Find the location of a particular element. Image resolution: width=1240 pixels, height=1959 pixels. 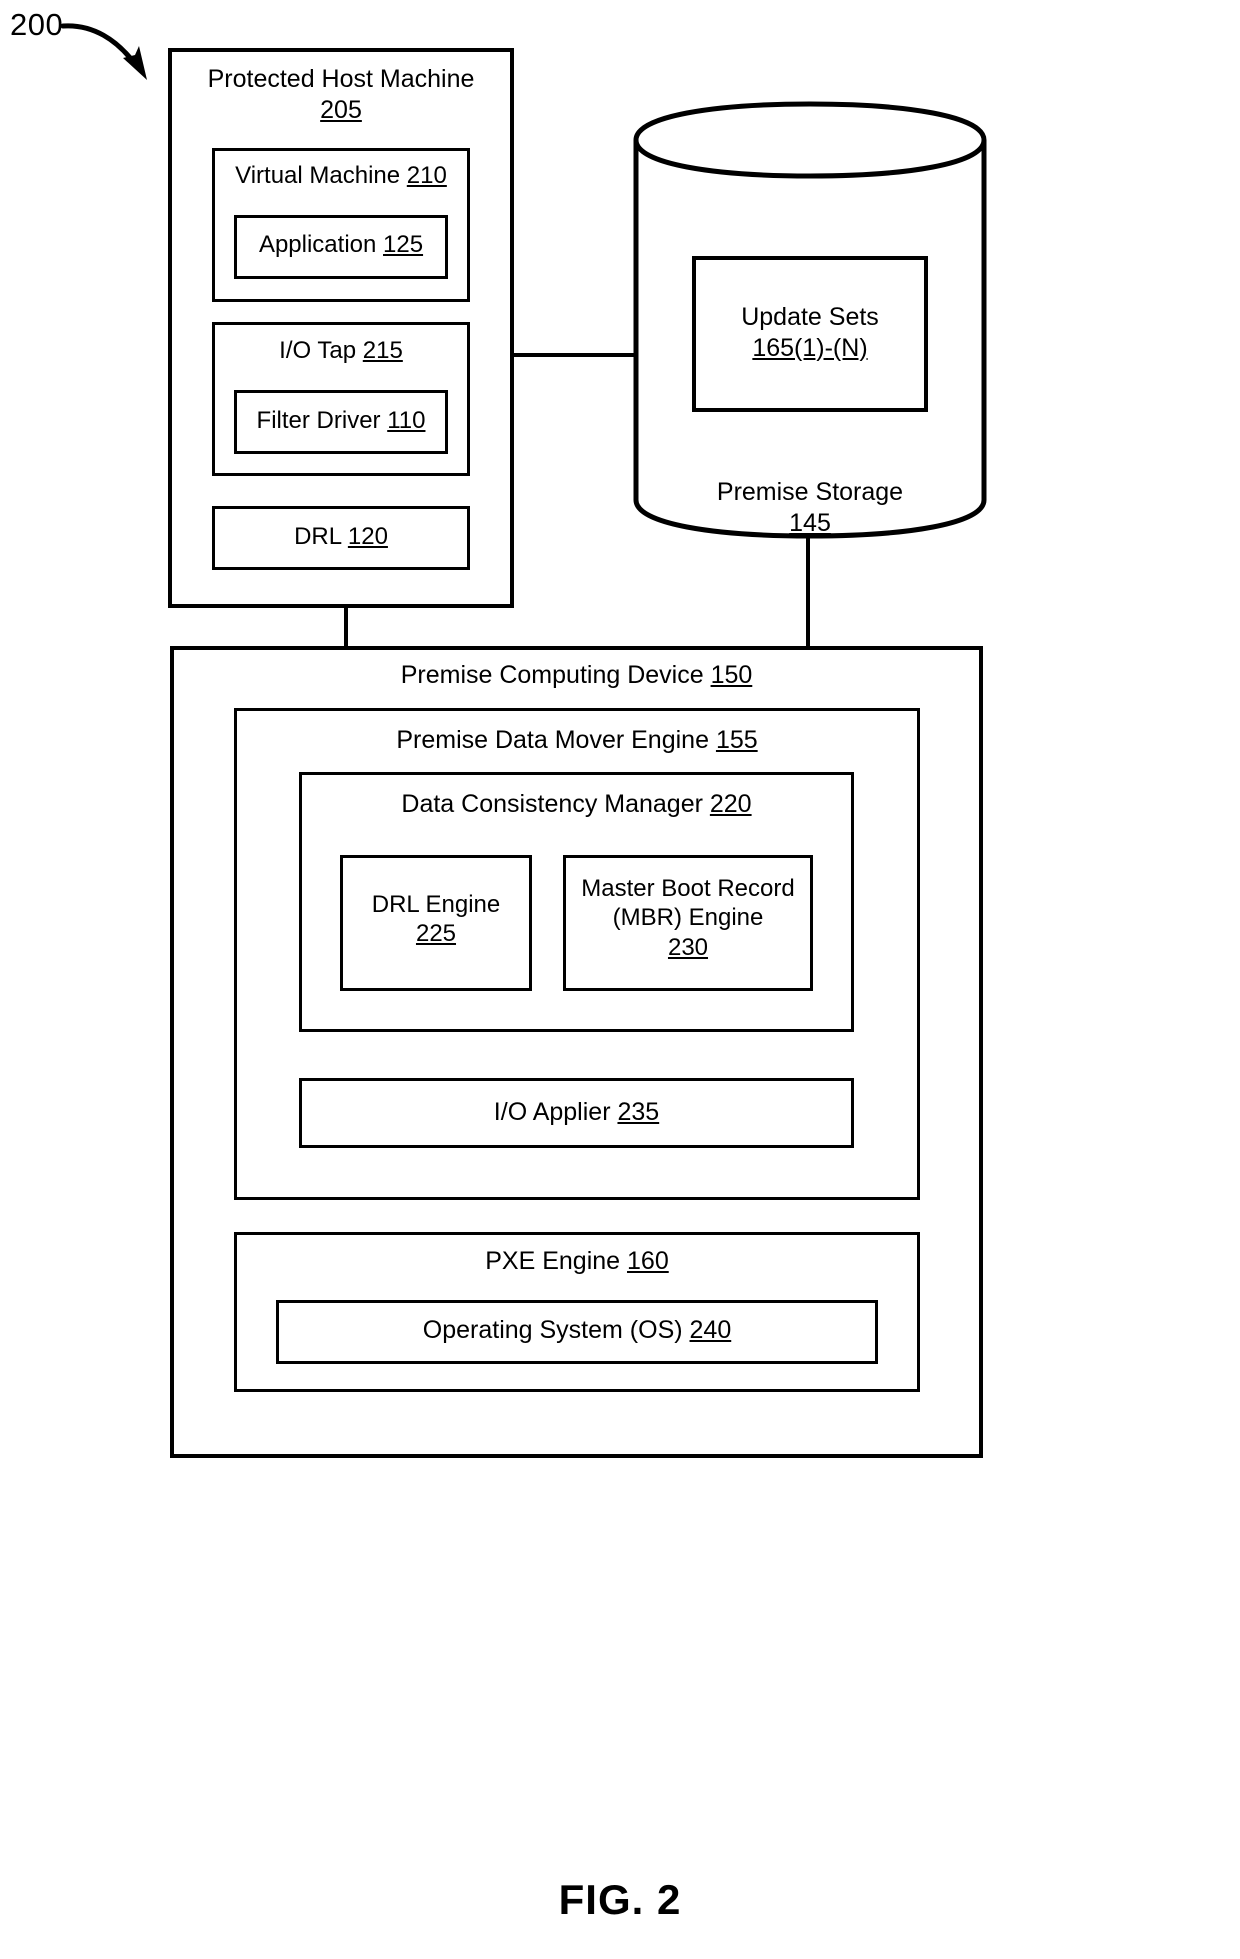

figure-caption: FIG. 2 is located at coordinates (620, 1899).